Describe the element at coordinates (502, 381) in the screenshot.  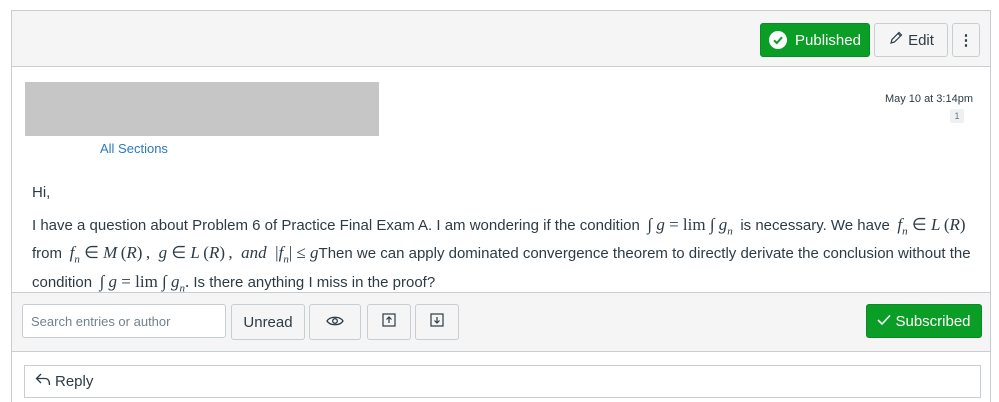
I see `reply-button: Reply` at that location.